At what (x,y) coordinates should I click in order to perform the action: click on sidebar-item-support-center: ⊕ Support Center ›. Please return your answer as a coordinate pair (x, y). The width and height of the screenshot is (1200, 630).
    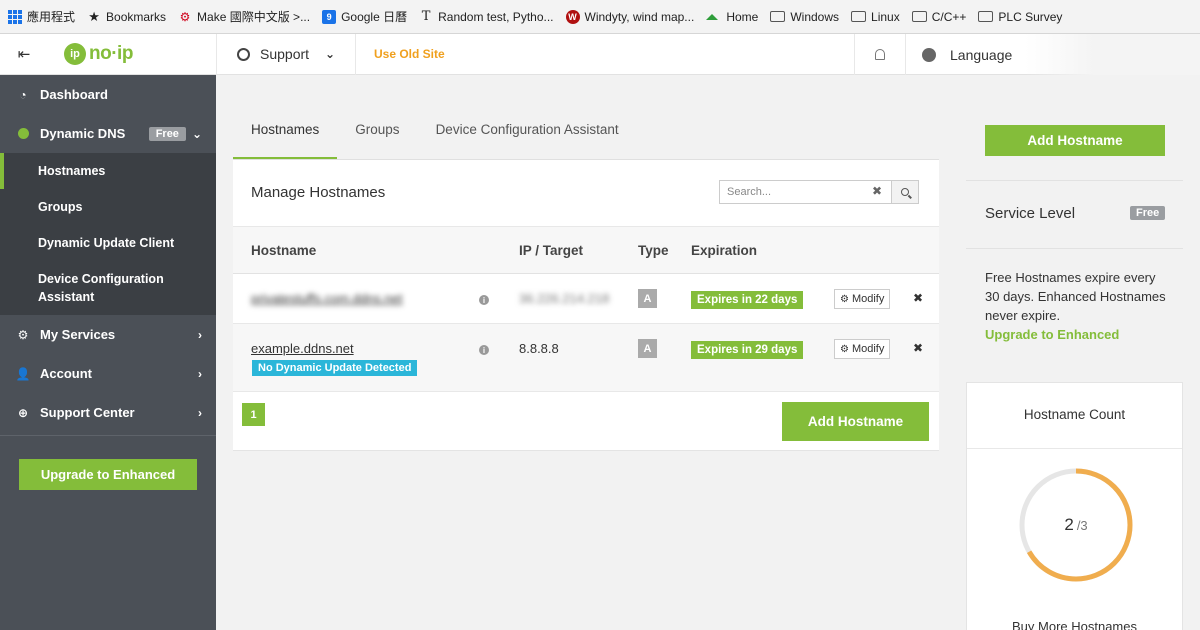
    Looking at the image, I should click on (108, 412).